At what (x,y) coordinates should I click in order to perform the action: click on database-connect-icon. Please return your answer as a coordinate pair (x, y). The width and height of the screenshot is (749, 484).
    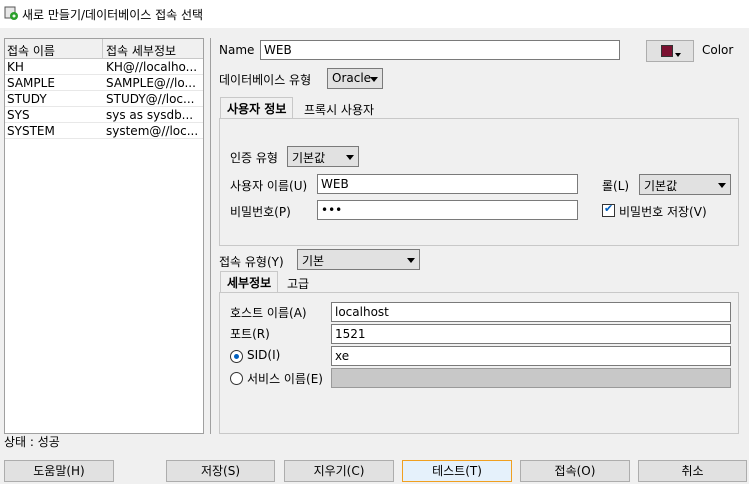
    Looking at the image, I should click on (11, 13).